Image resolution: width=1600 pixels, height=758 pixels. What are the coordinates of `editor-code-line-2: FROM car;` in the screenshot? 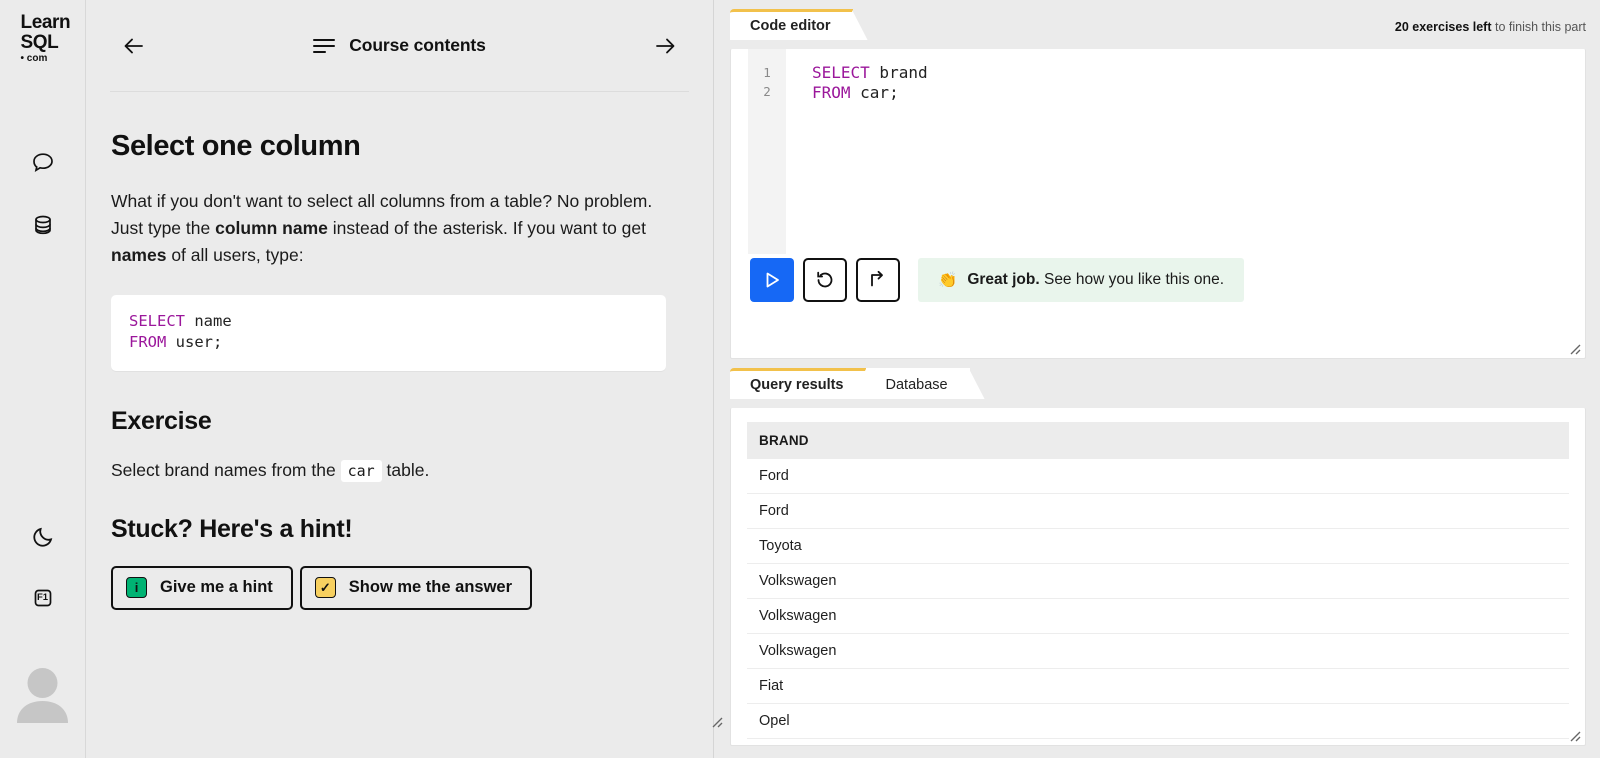 It's located at (1198, 93).